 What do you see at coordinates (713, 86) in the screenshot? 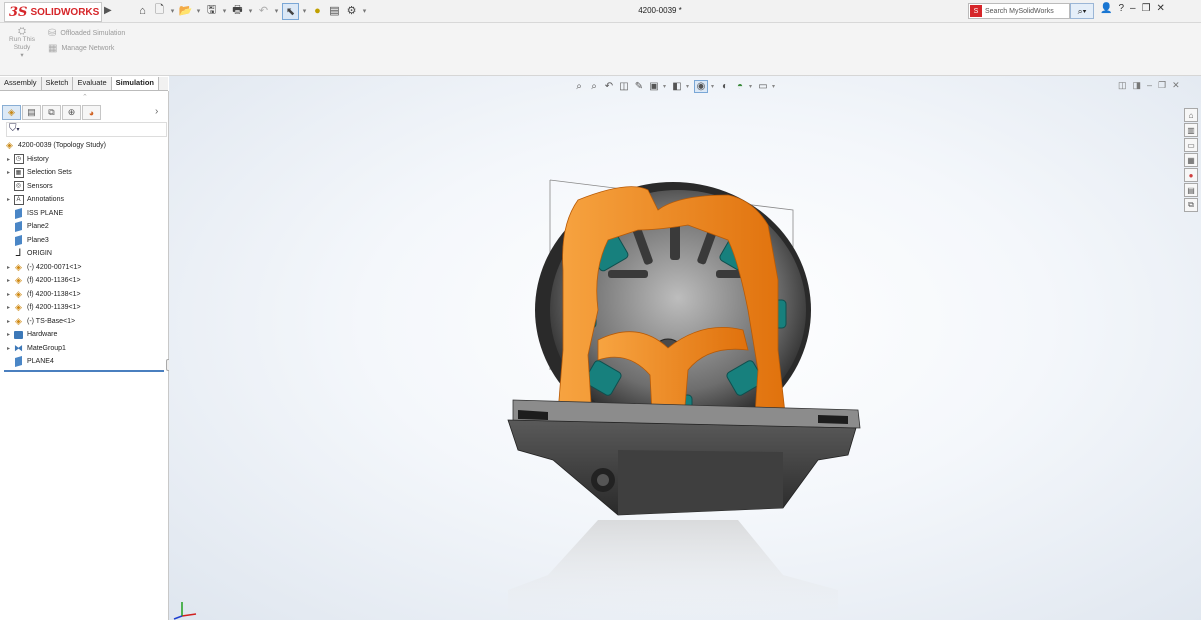
I see `hide-show-dropdown-icon: ▾` at bounding box center [713, 86].